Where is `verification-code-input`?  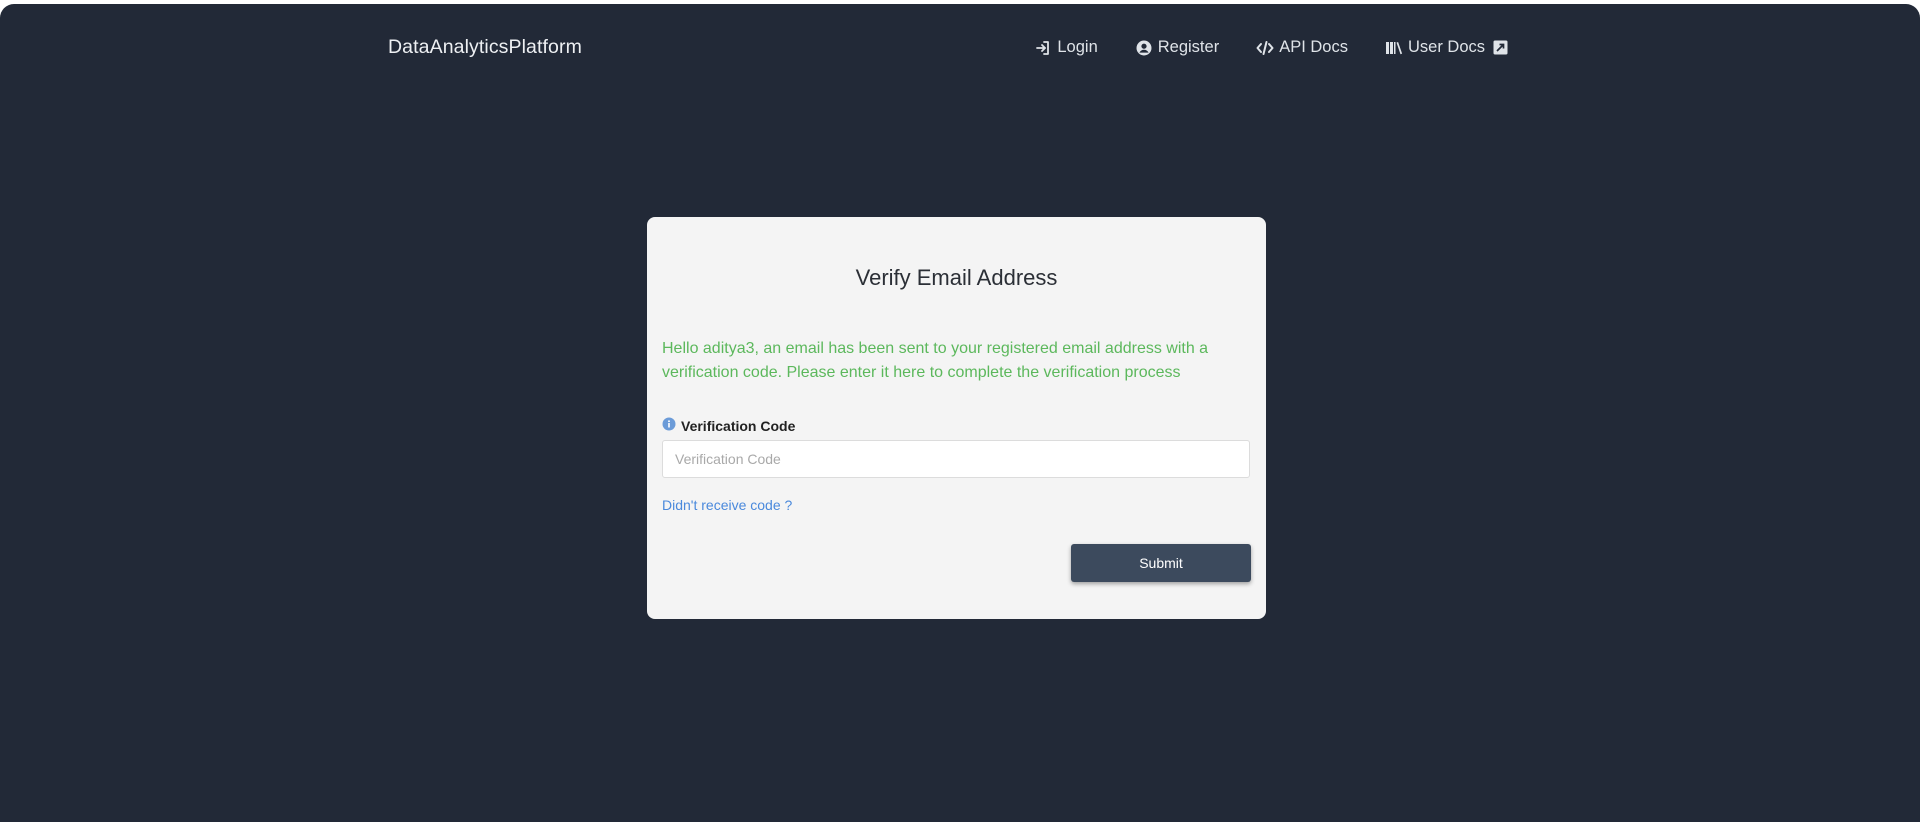
verification-code-input is located at coordinates (956, 459).